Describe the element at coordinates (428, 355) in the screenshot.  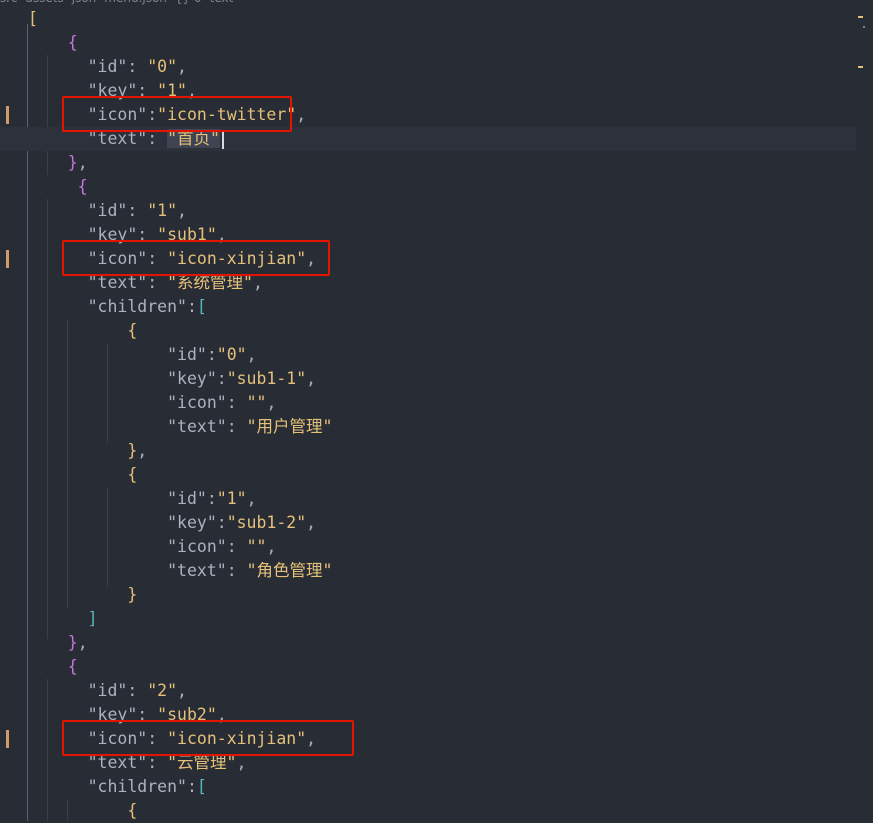
I see `code-line: "id":"0",` at that location.